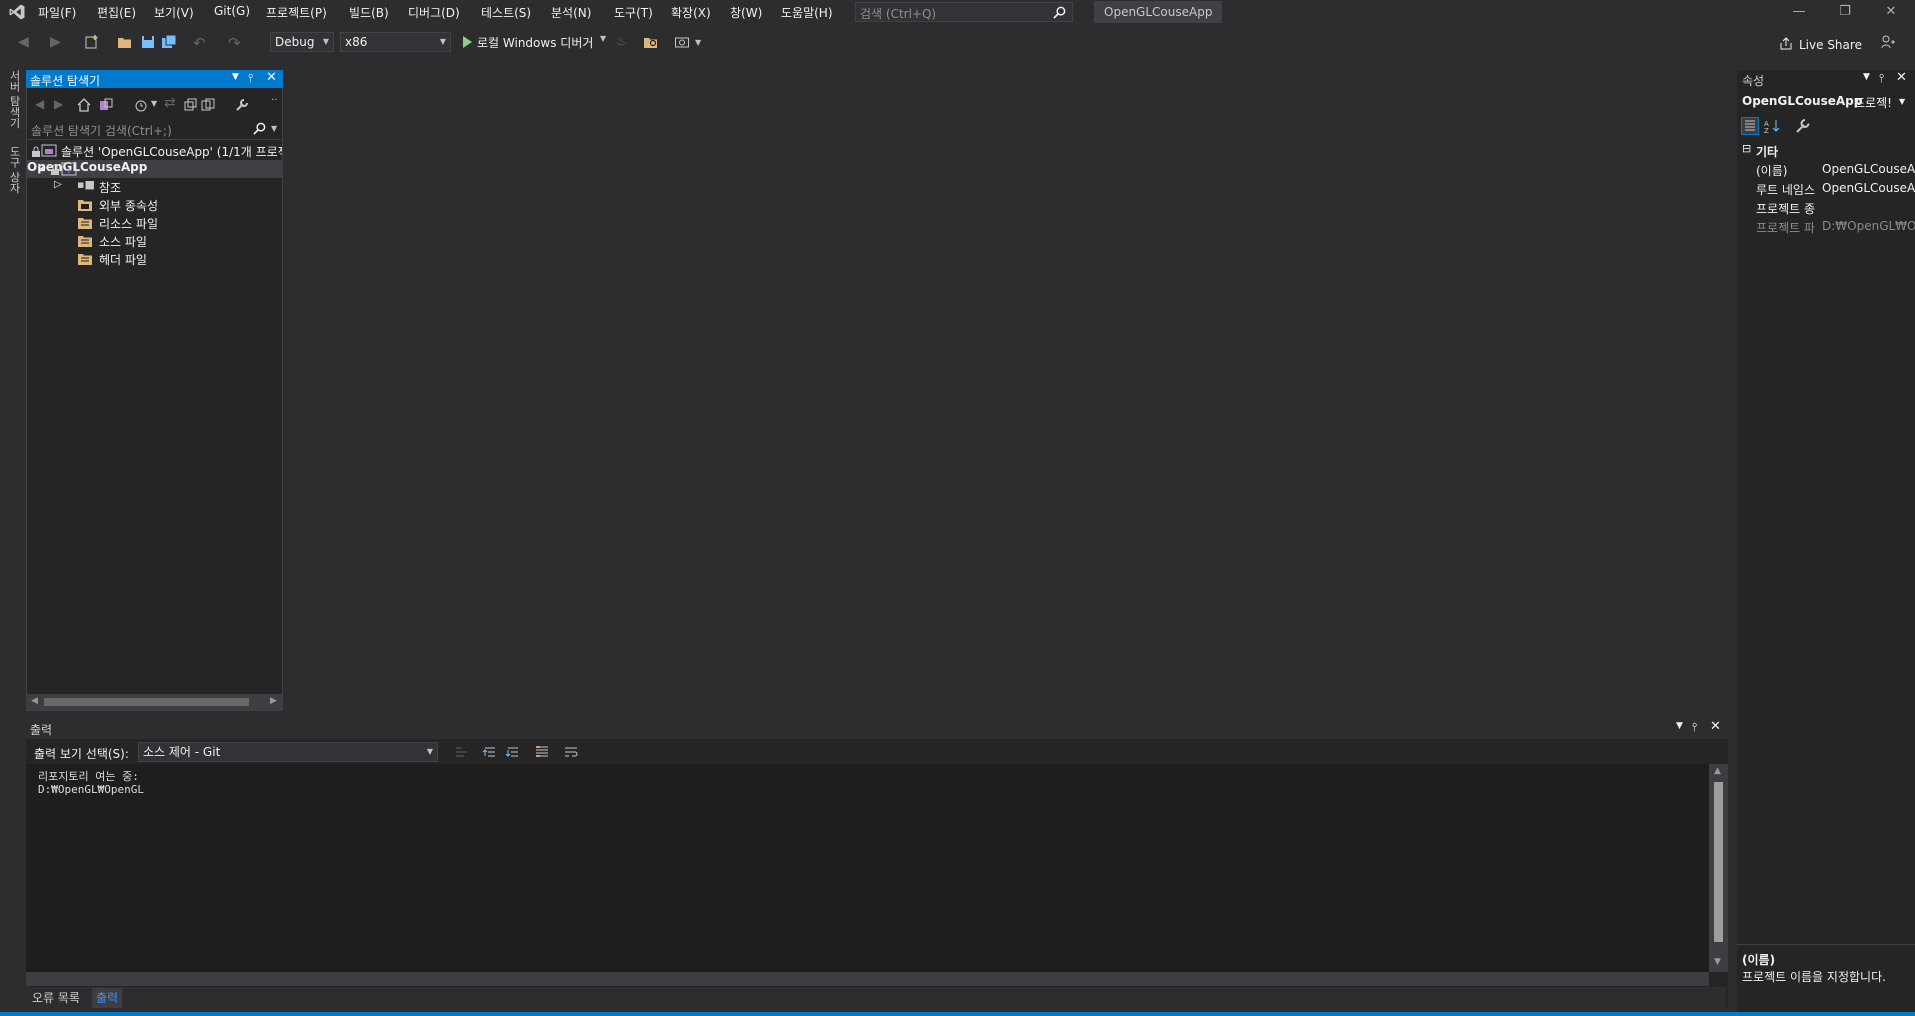  Describe the element at coordinates (41, 168) in the screenshot. I see `expanded-arrow-icon: ◢` at that location.